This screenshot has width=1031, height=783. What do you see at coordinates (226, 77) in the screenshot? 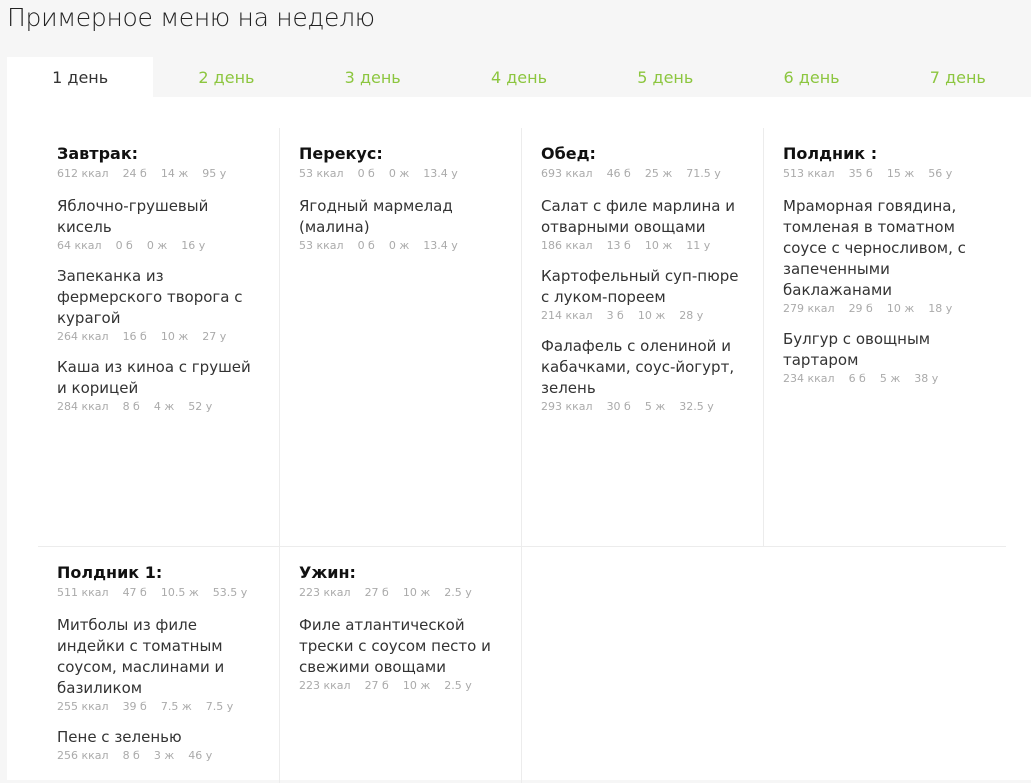
I see `tab-day-2: 2 день` at bounding box center [226, 77].